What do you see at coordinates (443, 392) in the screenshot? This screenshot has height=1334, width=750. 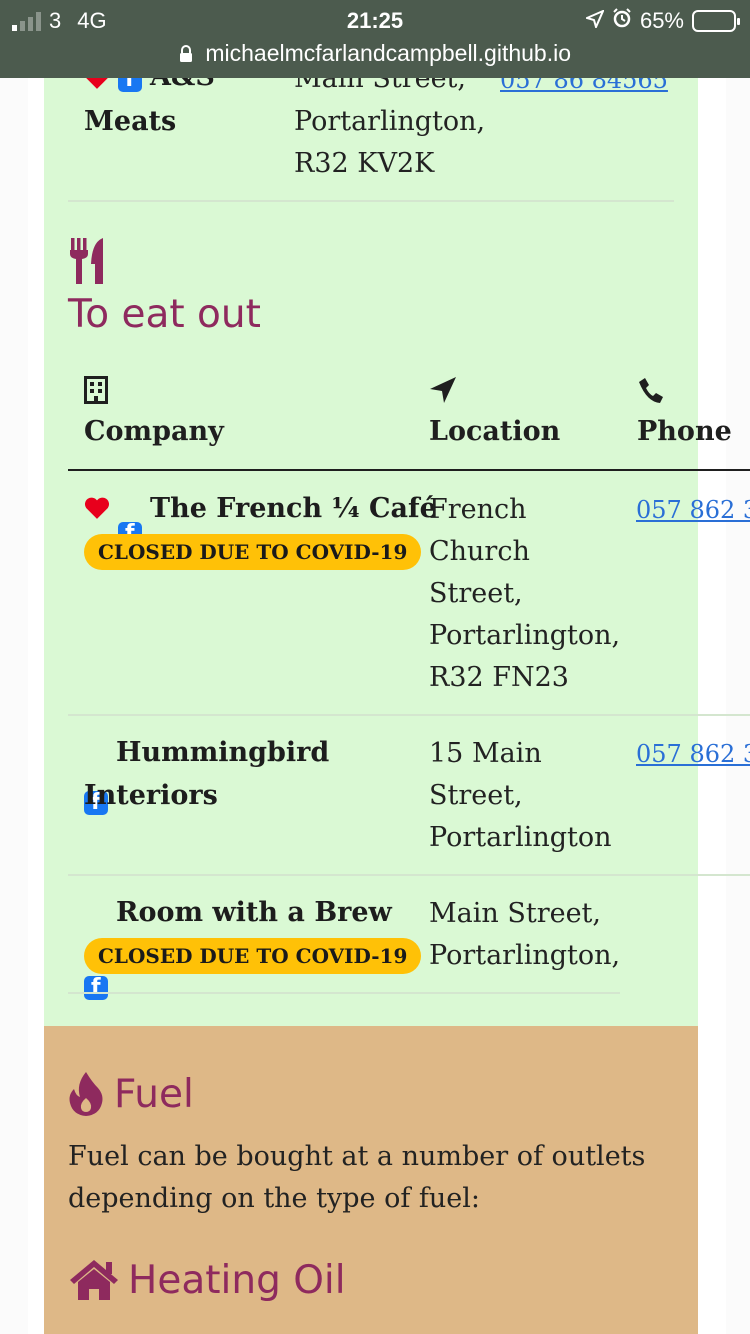 I see `location-arrow-icon` at bounding box center [443, 392].